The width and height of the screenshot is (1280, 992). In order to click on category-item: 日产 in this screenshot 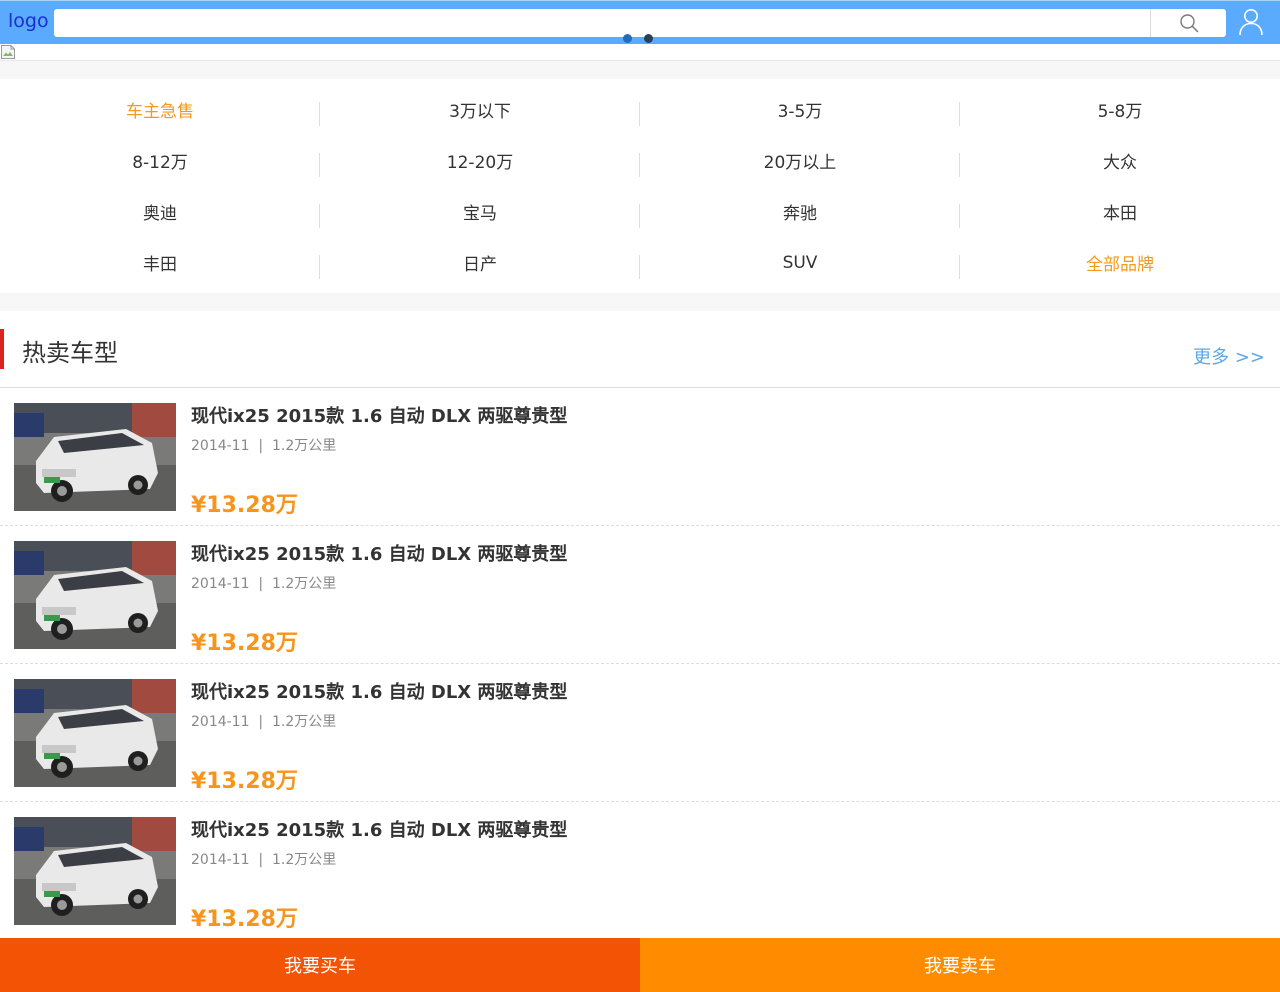, I will do `click(480, 262)`.